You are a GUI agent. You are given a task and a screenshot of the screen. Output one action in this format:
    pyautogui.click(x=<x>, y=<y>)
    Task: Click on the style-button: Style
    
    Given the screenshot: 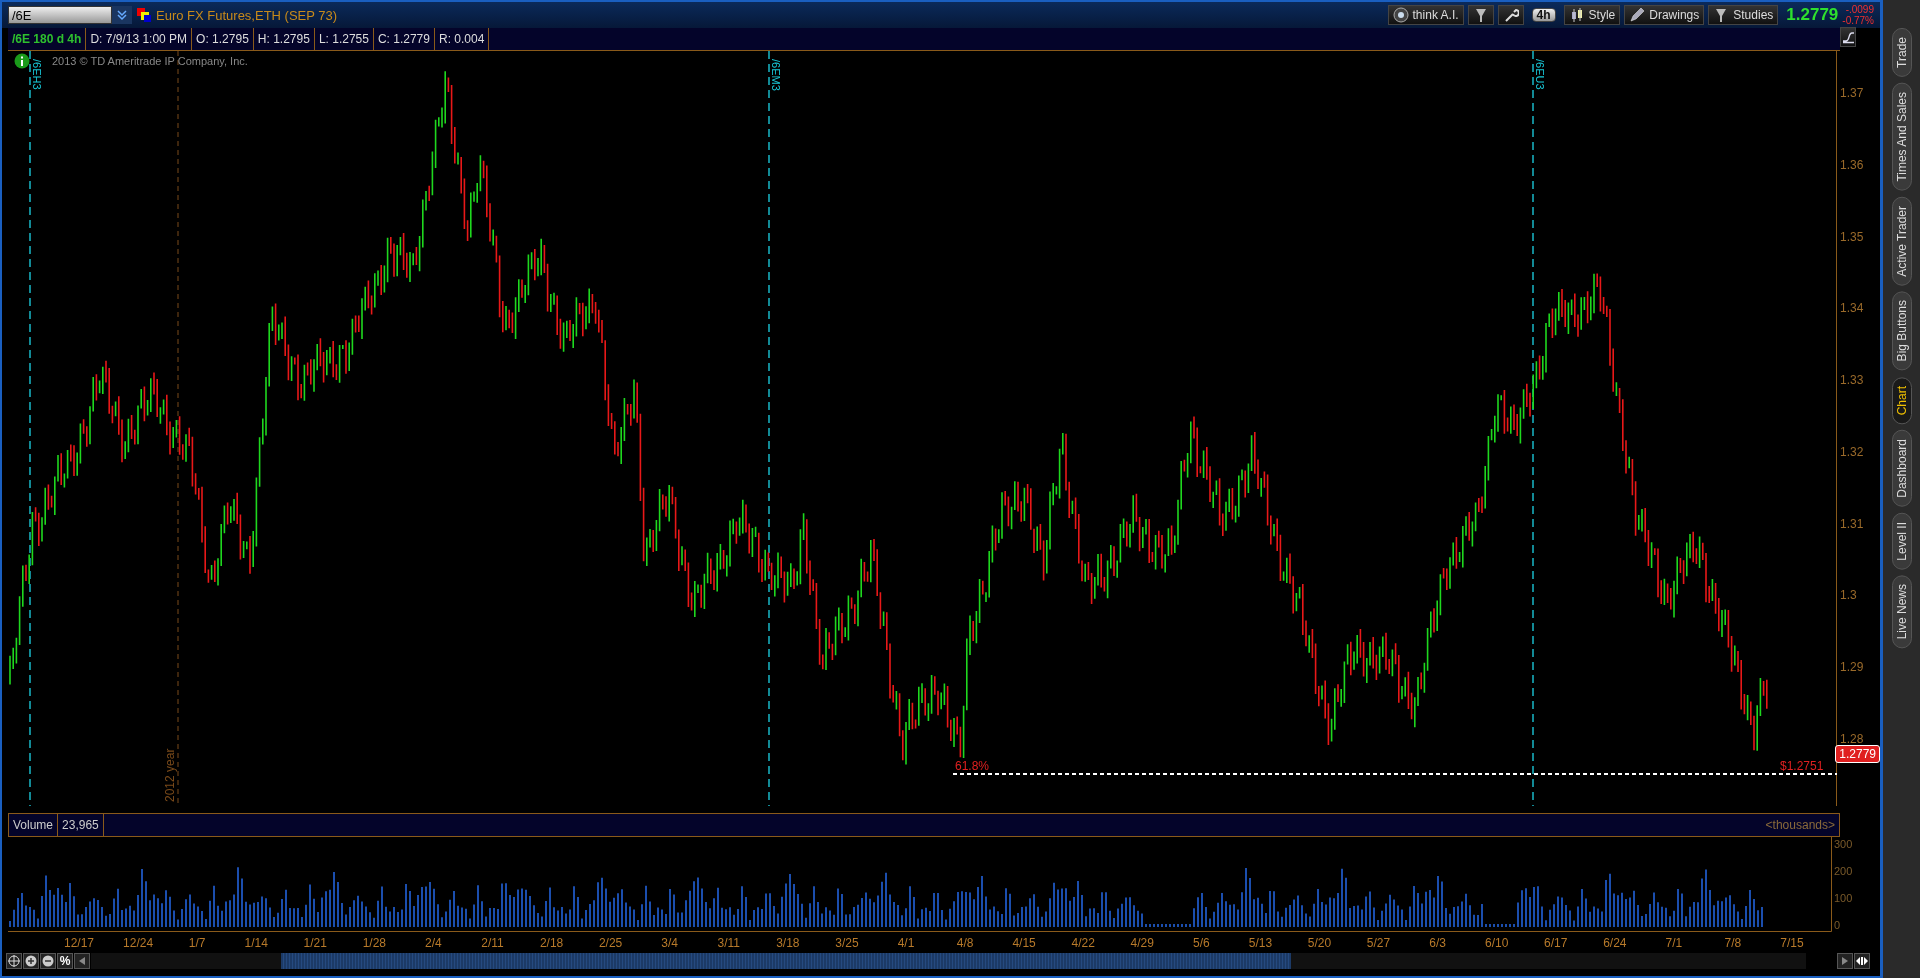 What is the action you would take?
    pyautogui.click(x=1592, y=15)
    